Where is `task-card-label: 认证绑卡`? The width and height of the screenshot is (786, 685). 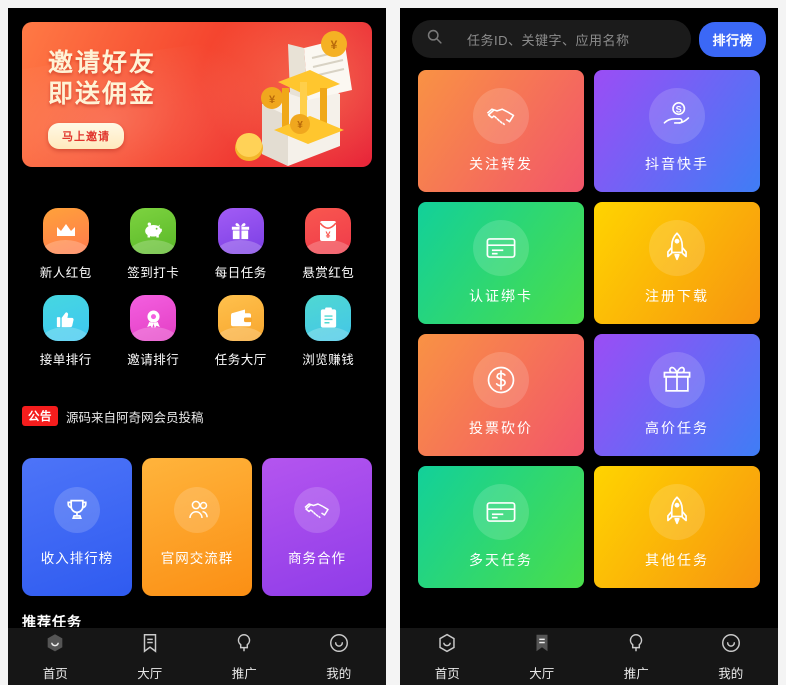 task-card-label: 认证绑卡 is located at coordinates (501, 296).